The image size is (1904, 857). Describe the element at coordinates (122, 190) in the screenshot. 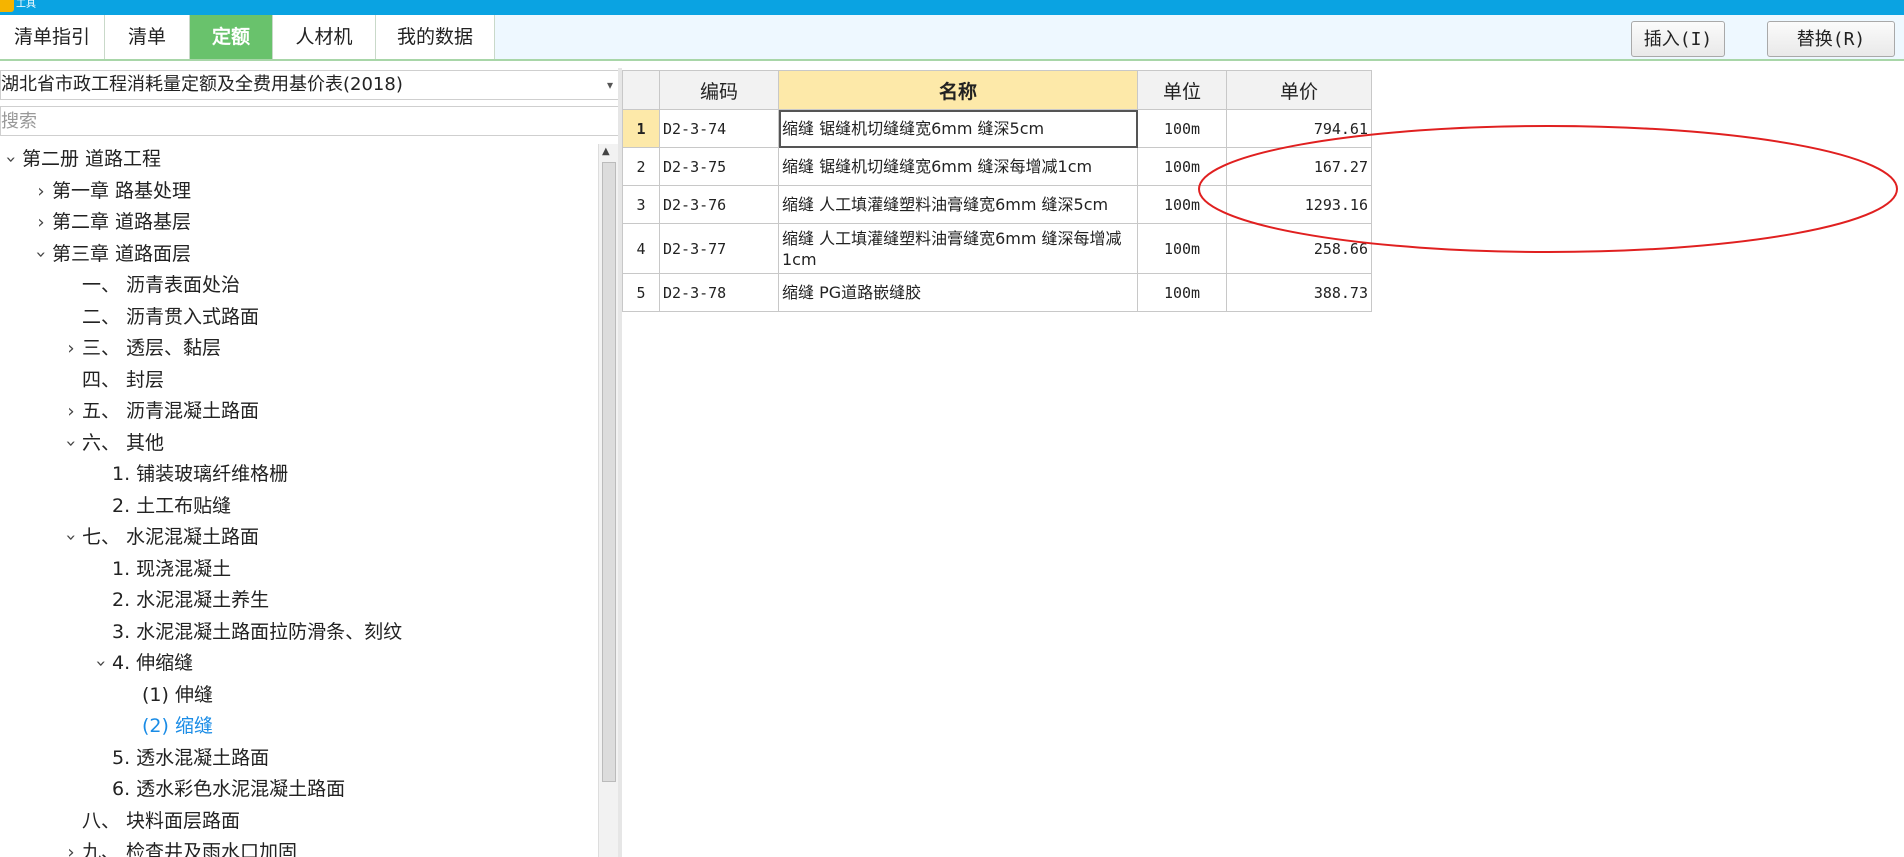

I see `tree-item-label: 第一章 路基处理` at that location.